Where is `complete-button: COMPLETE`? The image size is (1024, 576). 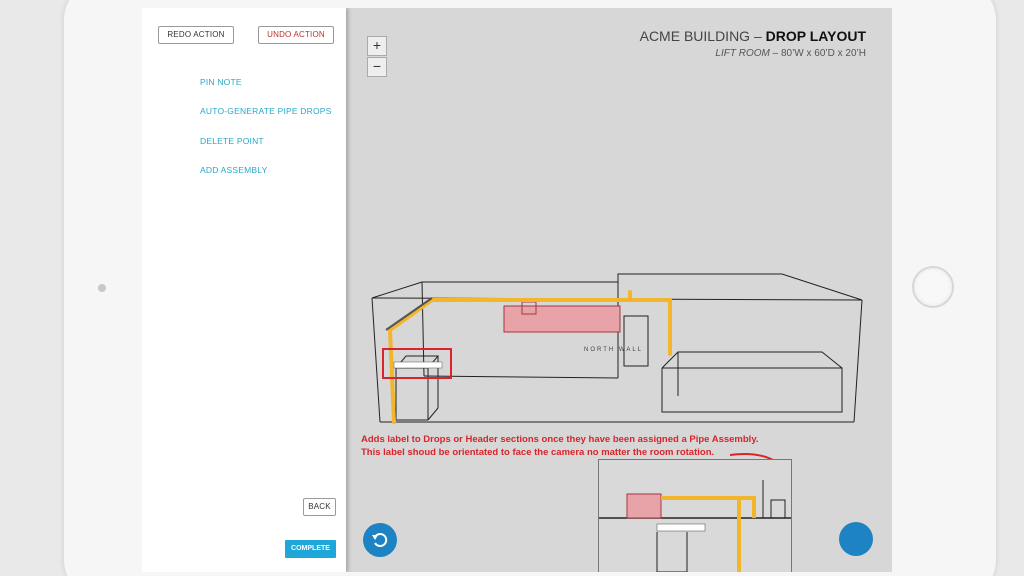
complete-button: COMPLETE is located at coordinates (310, 549).